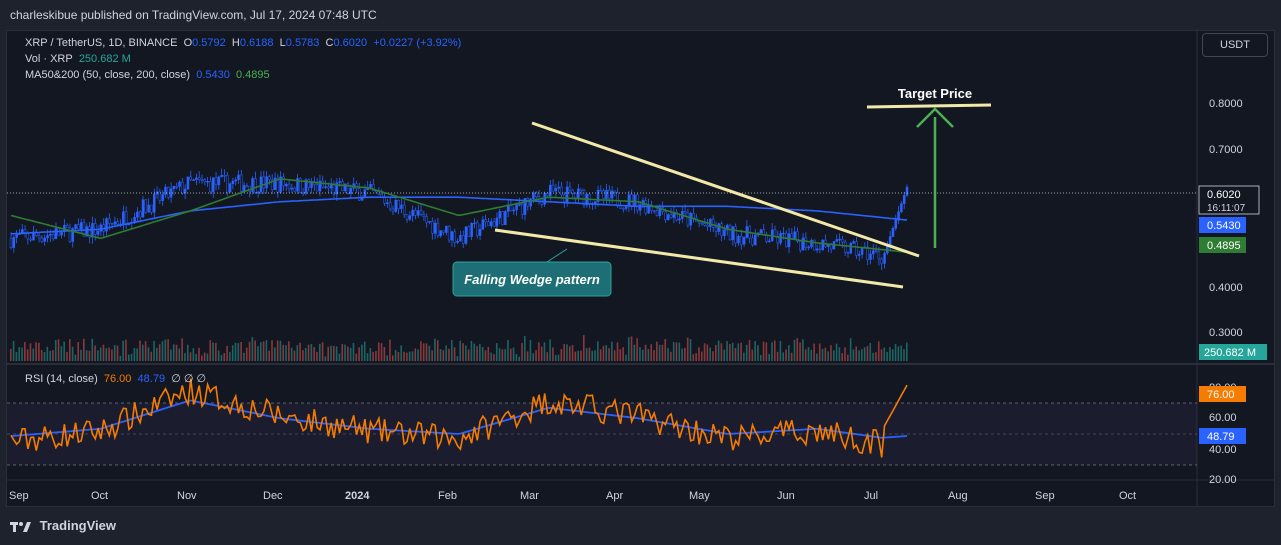 This screenshot has width=1281, height=545. Describe the element at coordinates (1226, 288) in the screenshot. I see `price-tick: 0.4000` at that location.